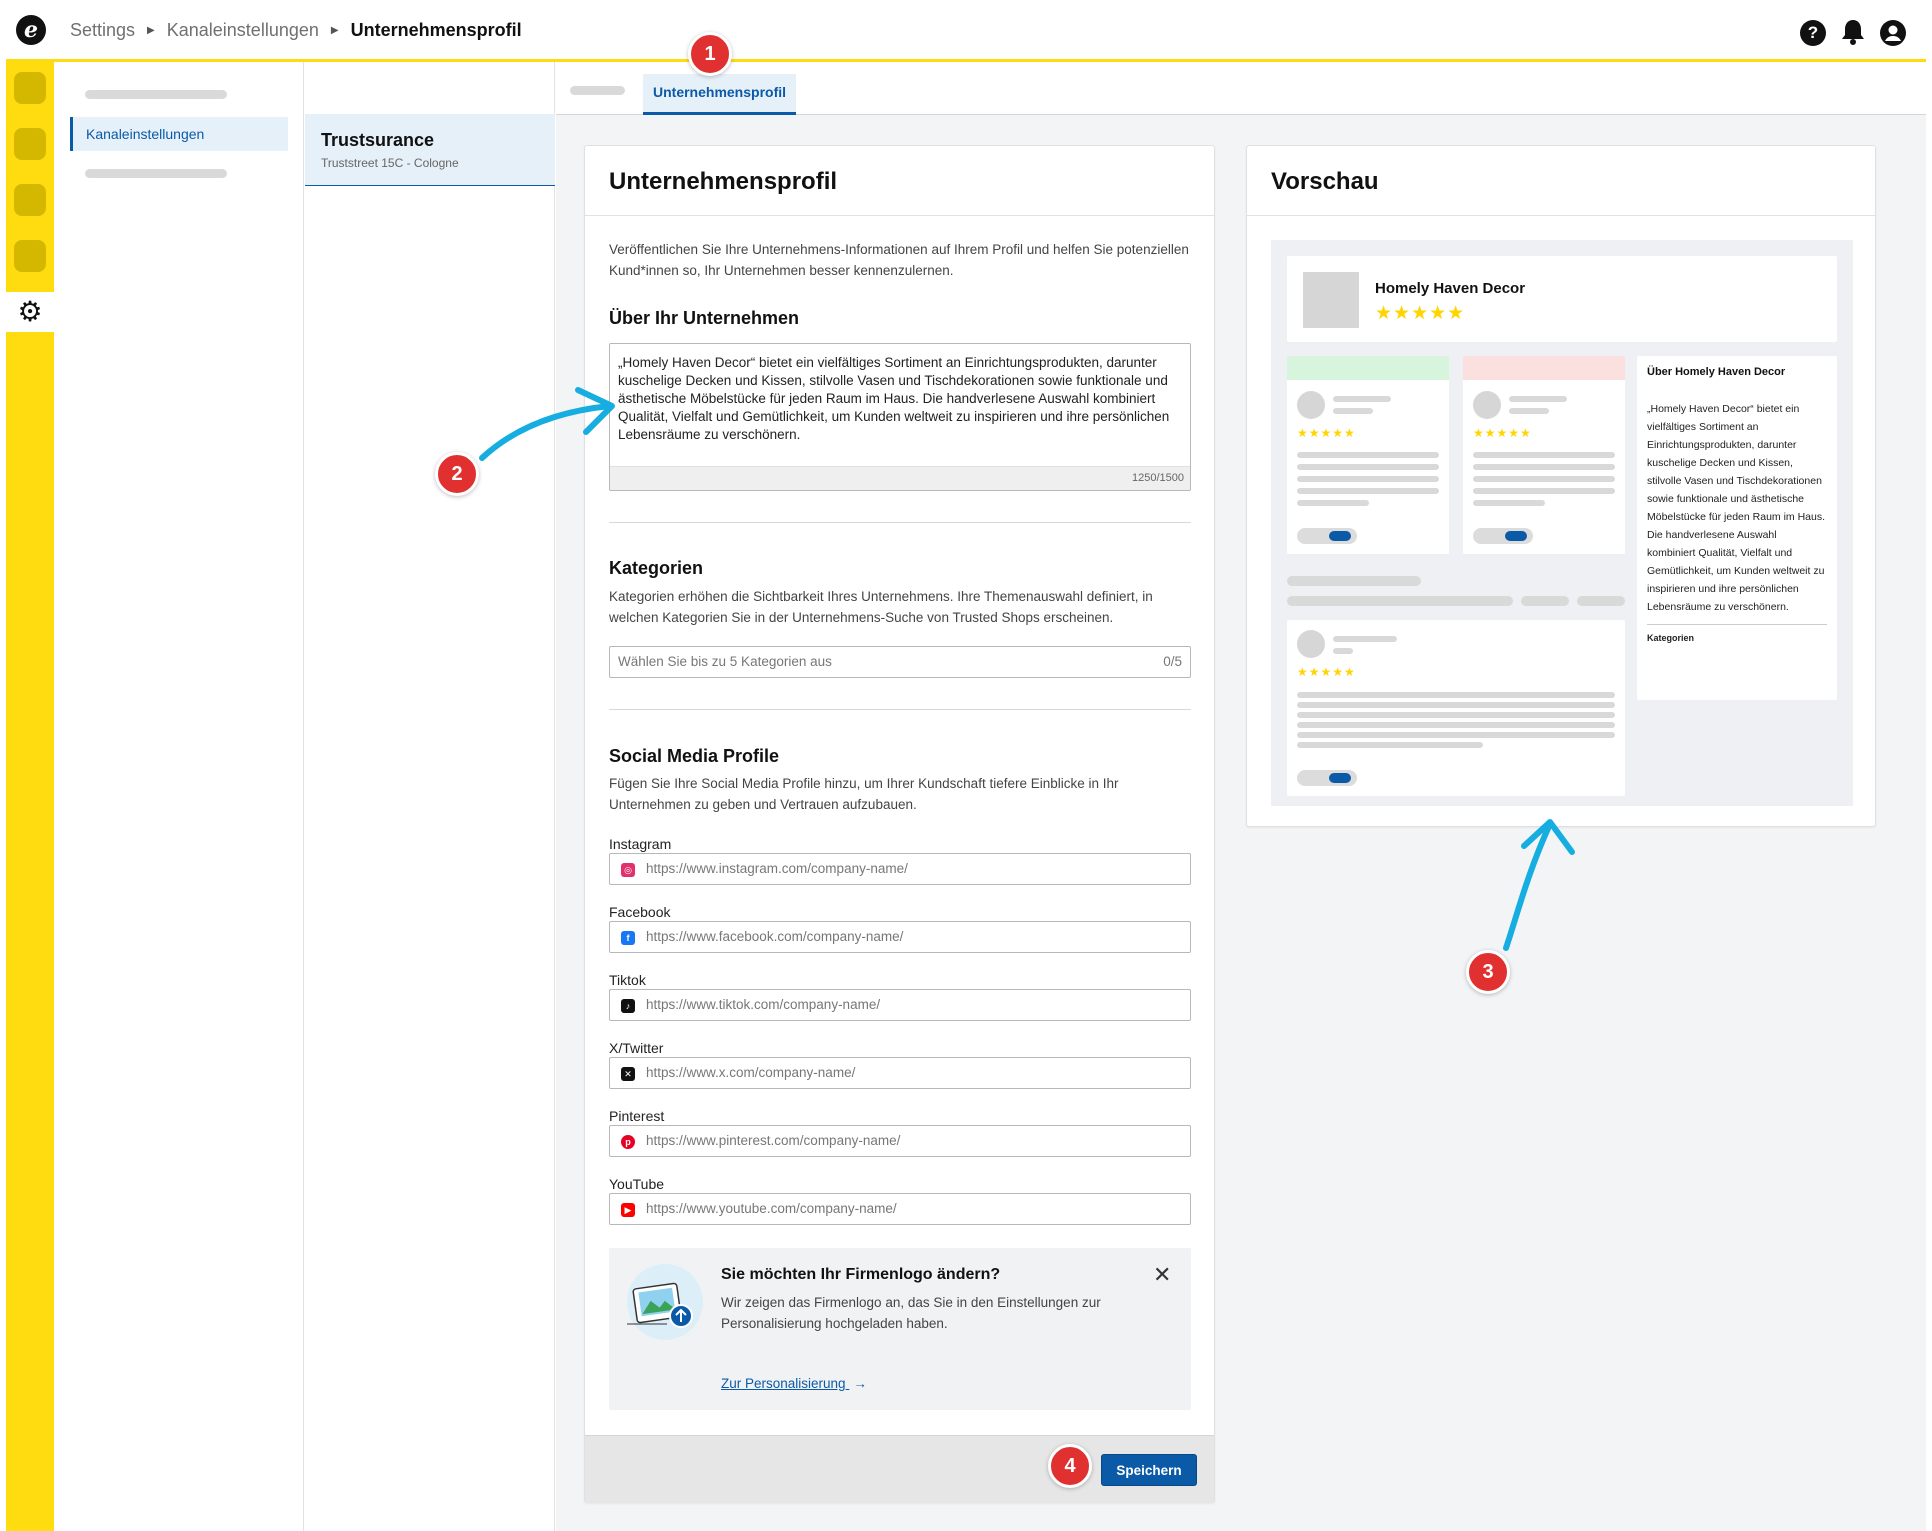 This screenshot has height=1531, width=1932. Describe the element at coordinates (899, 181) in the screenshot. I see `form-title: Unternehmensprofil` at that location.